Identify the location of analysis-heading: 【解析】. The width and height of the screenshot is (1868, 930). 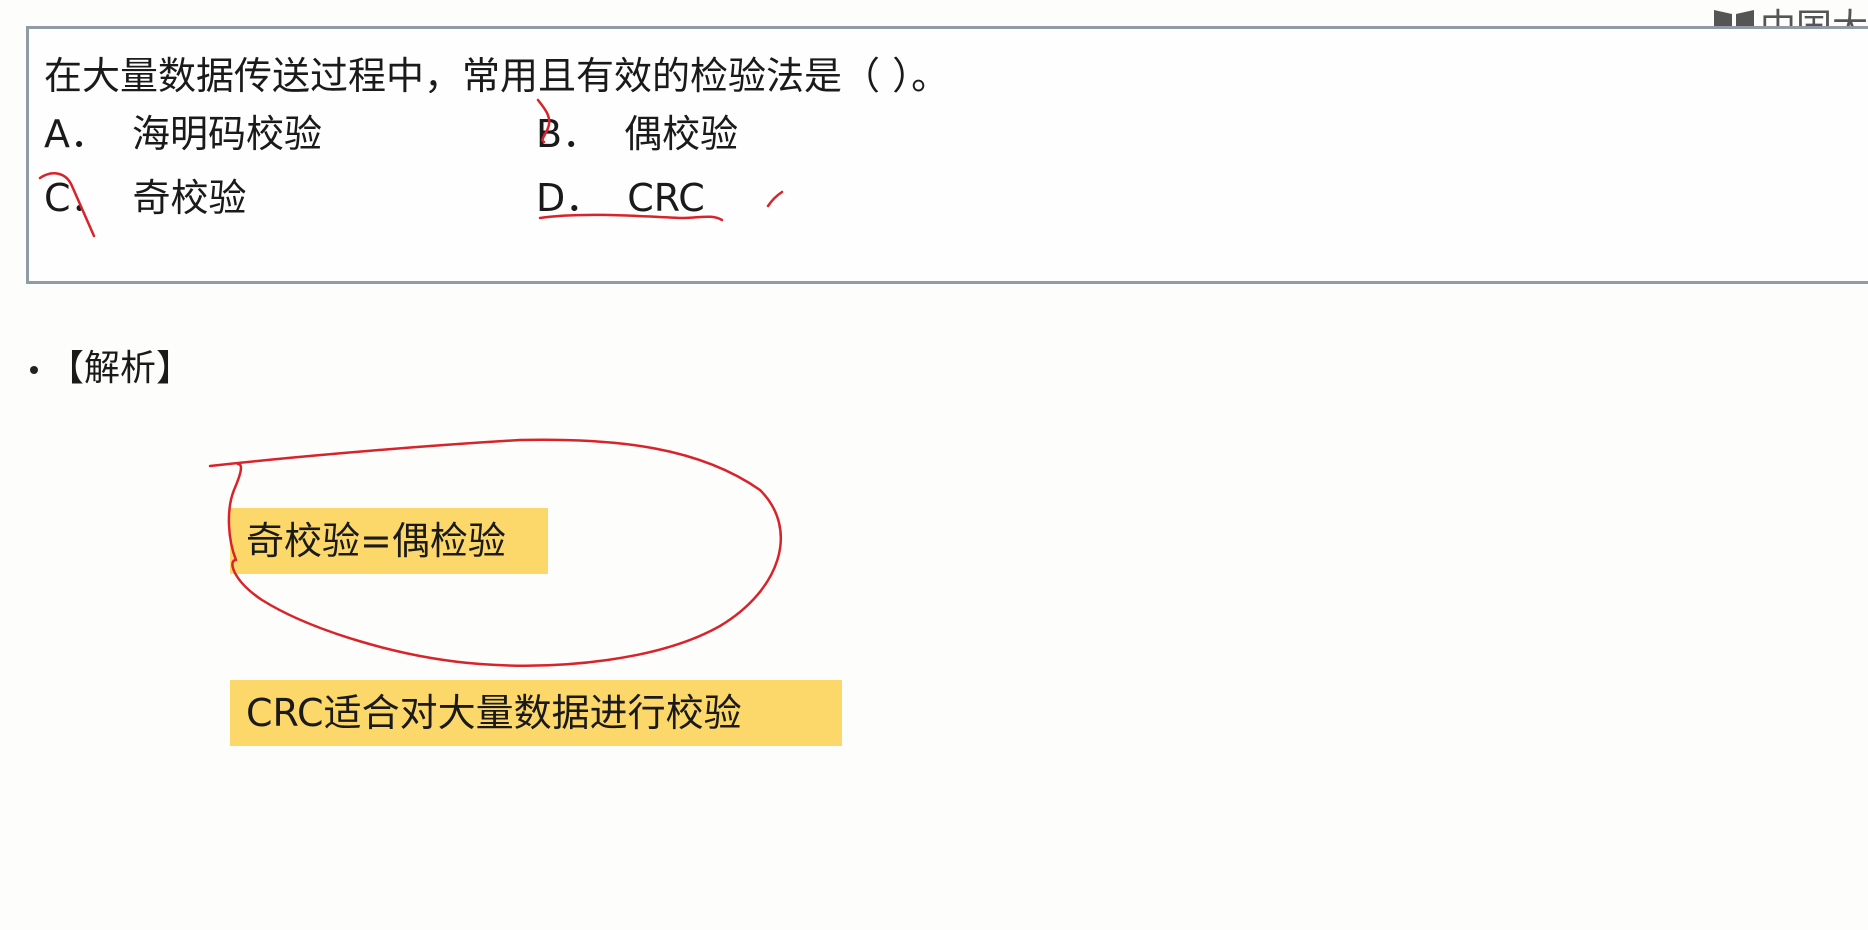
(111, 369).